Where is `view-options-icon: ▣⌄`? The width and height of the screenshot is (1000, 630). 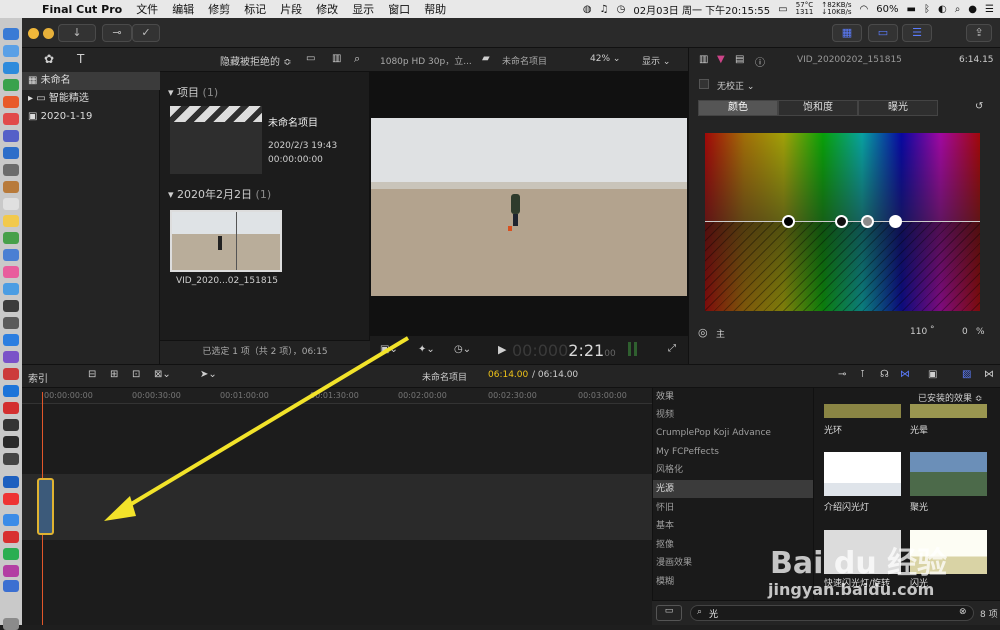
view-options-icon: ▣⌄ is located at coordinates (389, 349).